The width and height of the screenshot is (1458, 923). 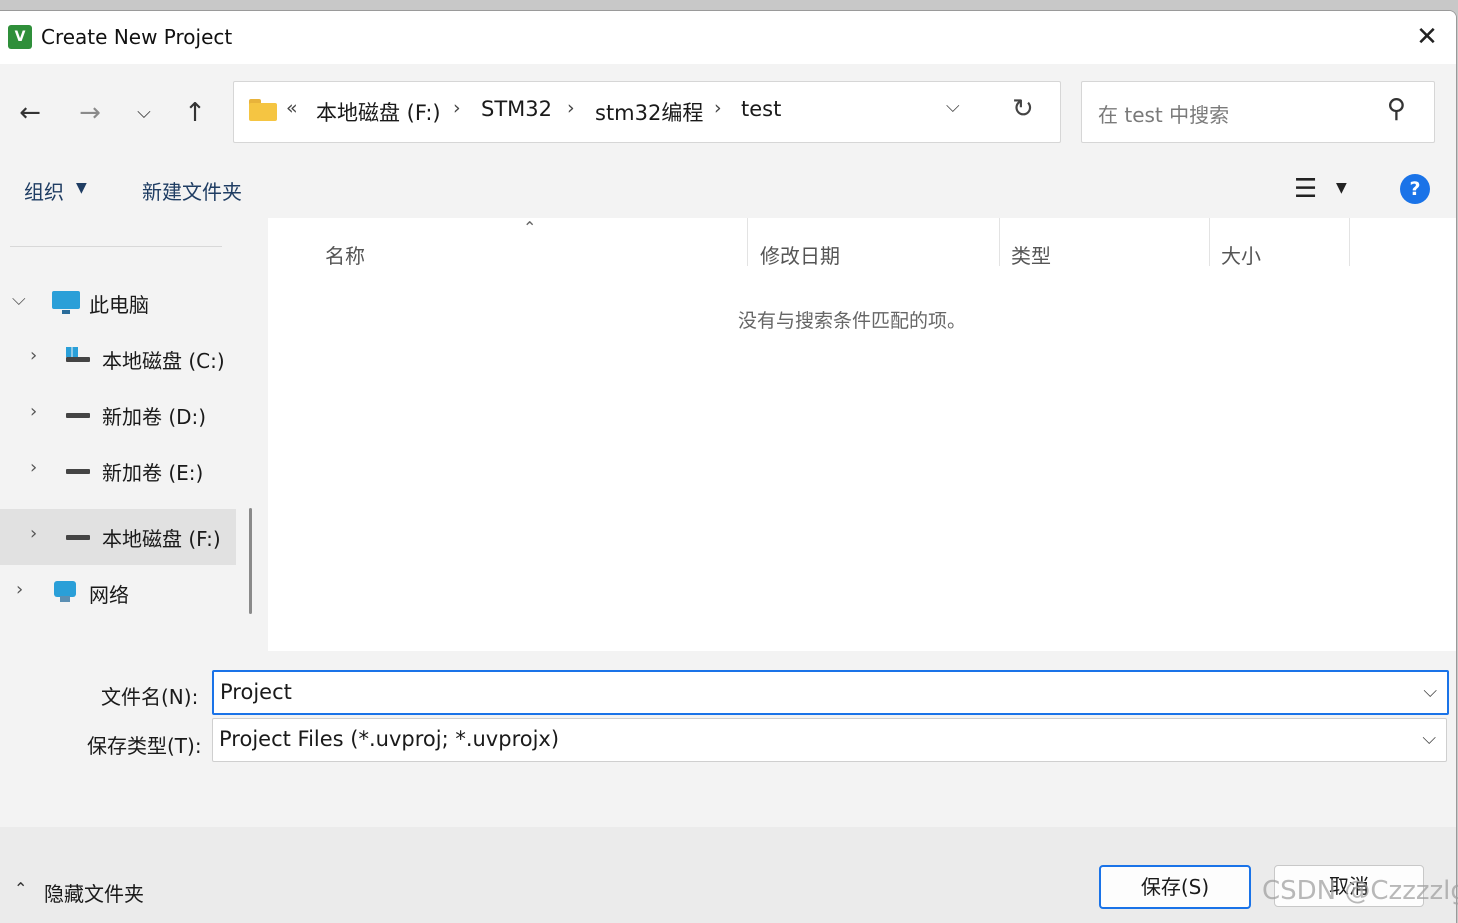 I want to click on filename-label: 文件名(N):, so click(x=150, y=697).